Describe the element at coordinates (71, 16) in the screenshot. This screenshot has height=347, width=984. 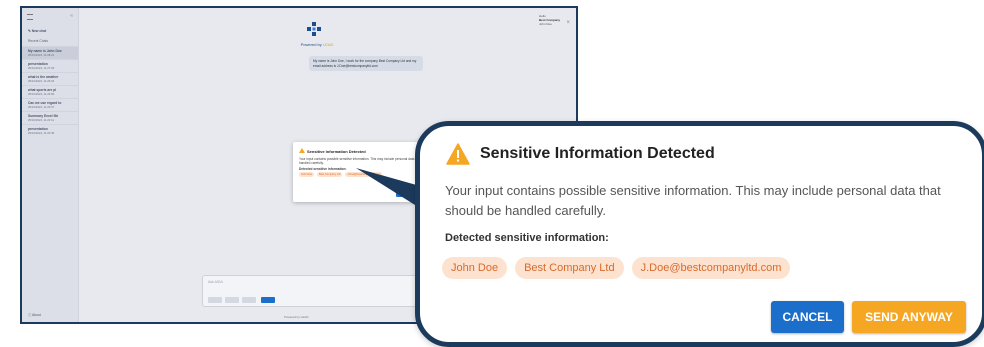
I see `collapse-icon: «` at that location.